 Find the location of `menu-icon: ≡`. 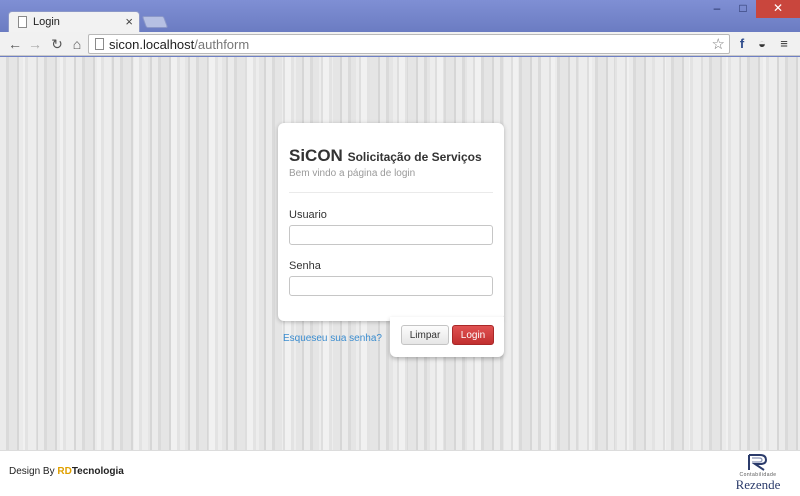

menu-icon: ≡ is located at coordinates (784, 43).